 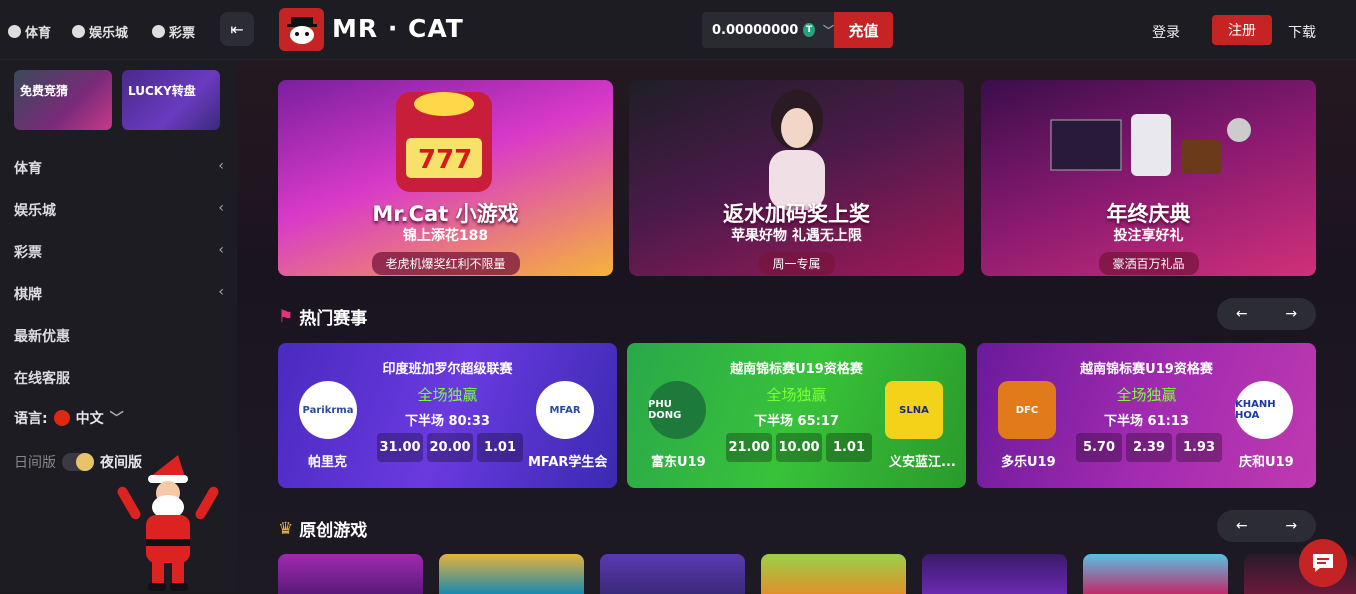 I want to click on moon-icon, so click(x=85, y=462).